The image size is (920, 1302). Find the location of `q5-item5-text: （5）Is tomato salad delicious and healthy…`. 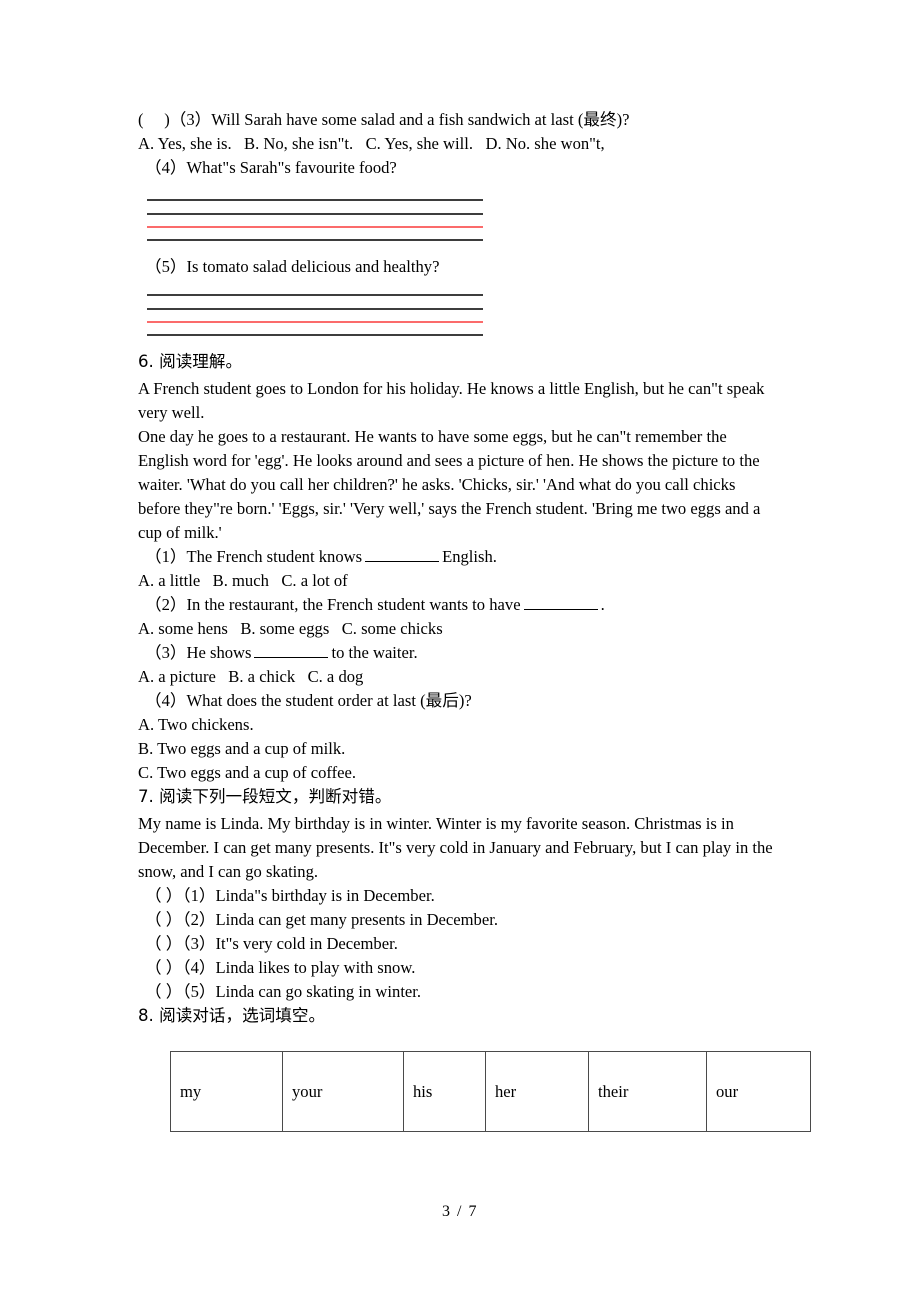

q5-item5-text: （5）Is tomato salad delicious and healthy… is located at coordinates (292, 266).